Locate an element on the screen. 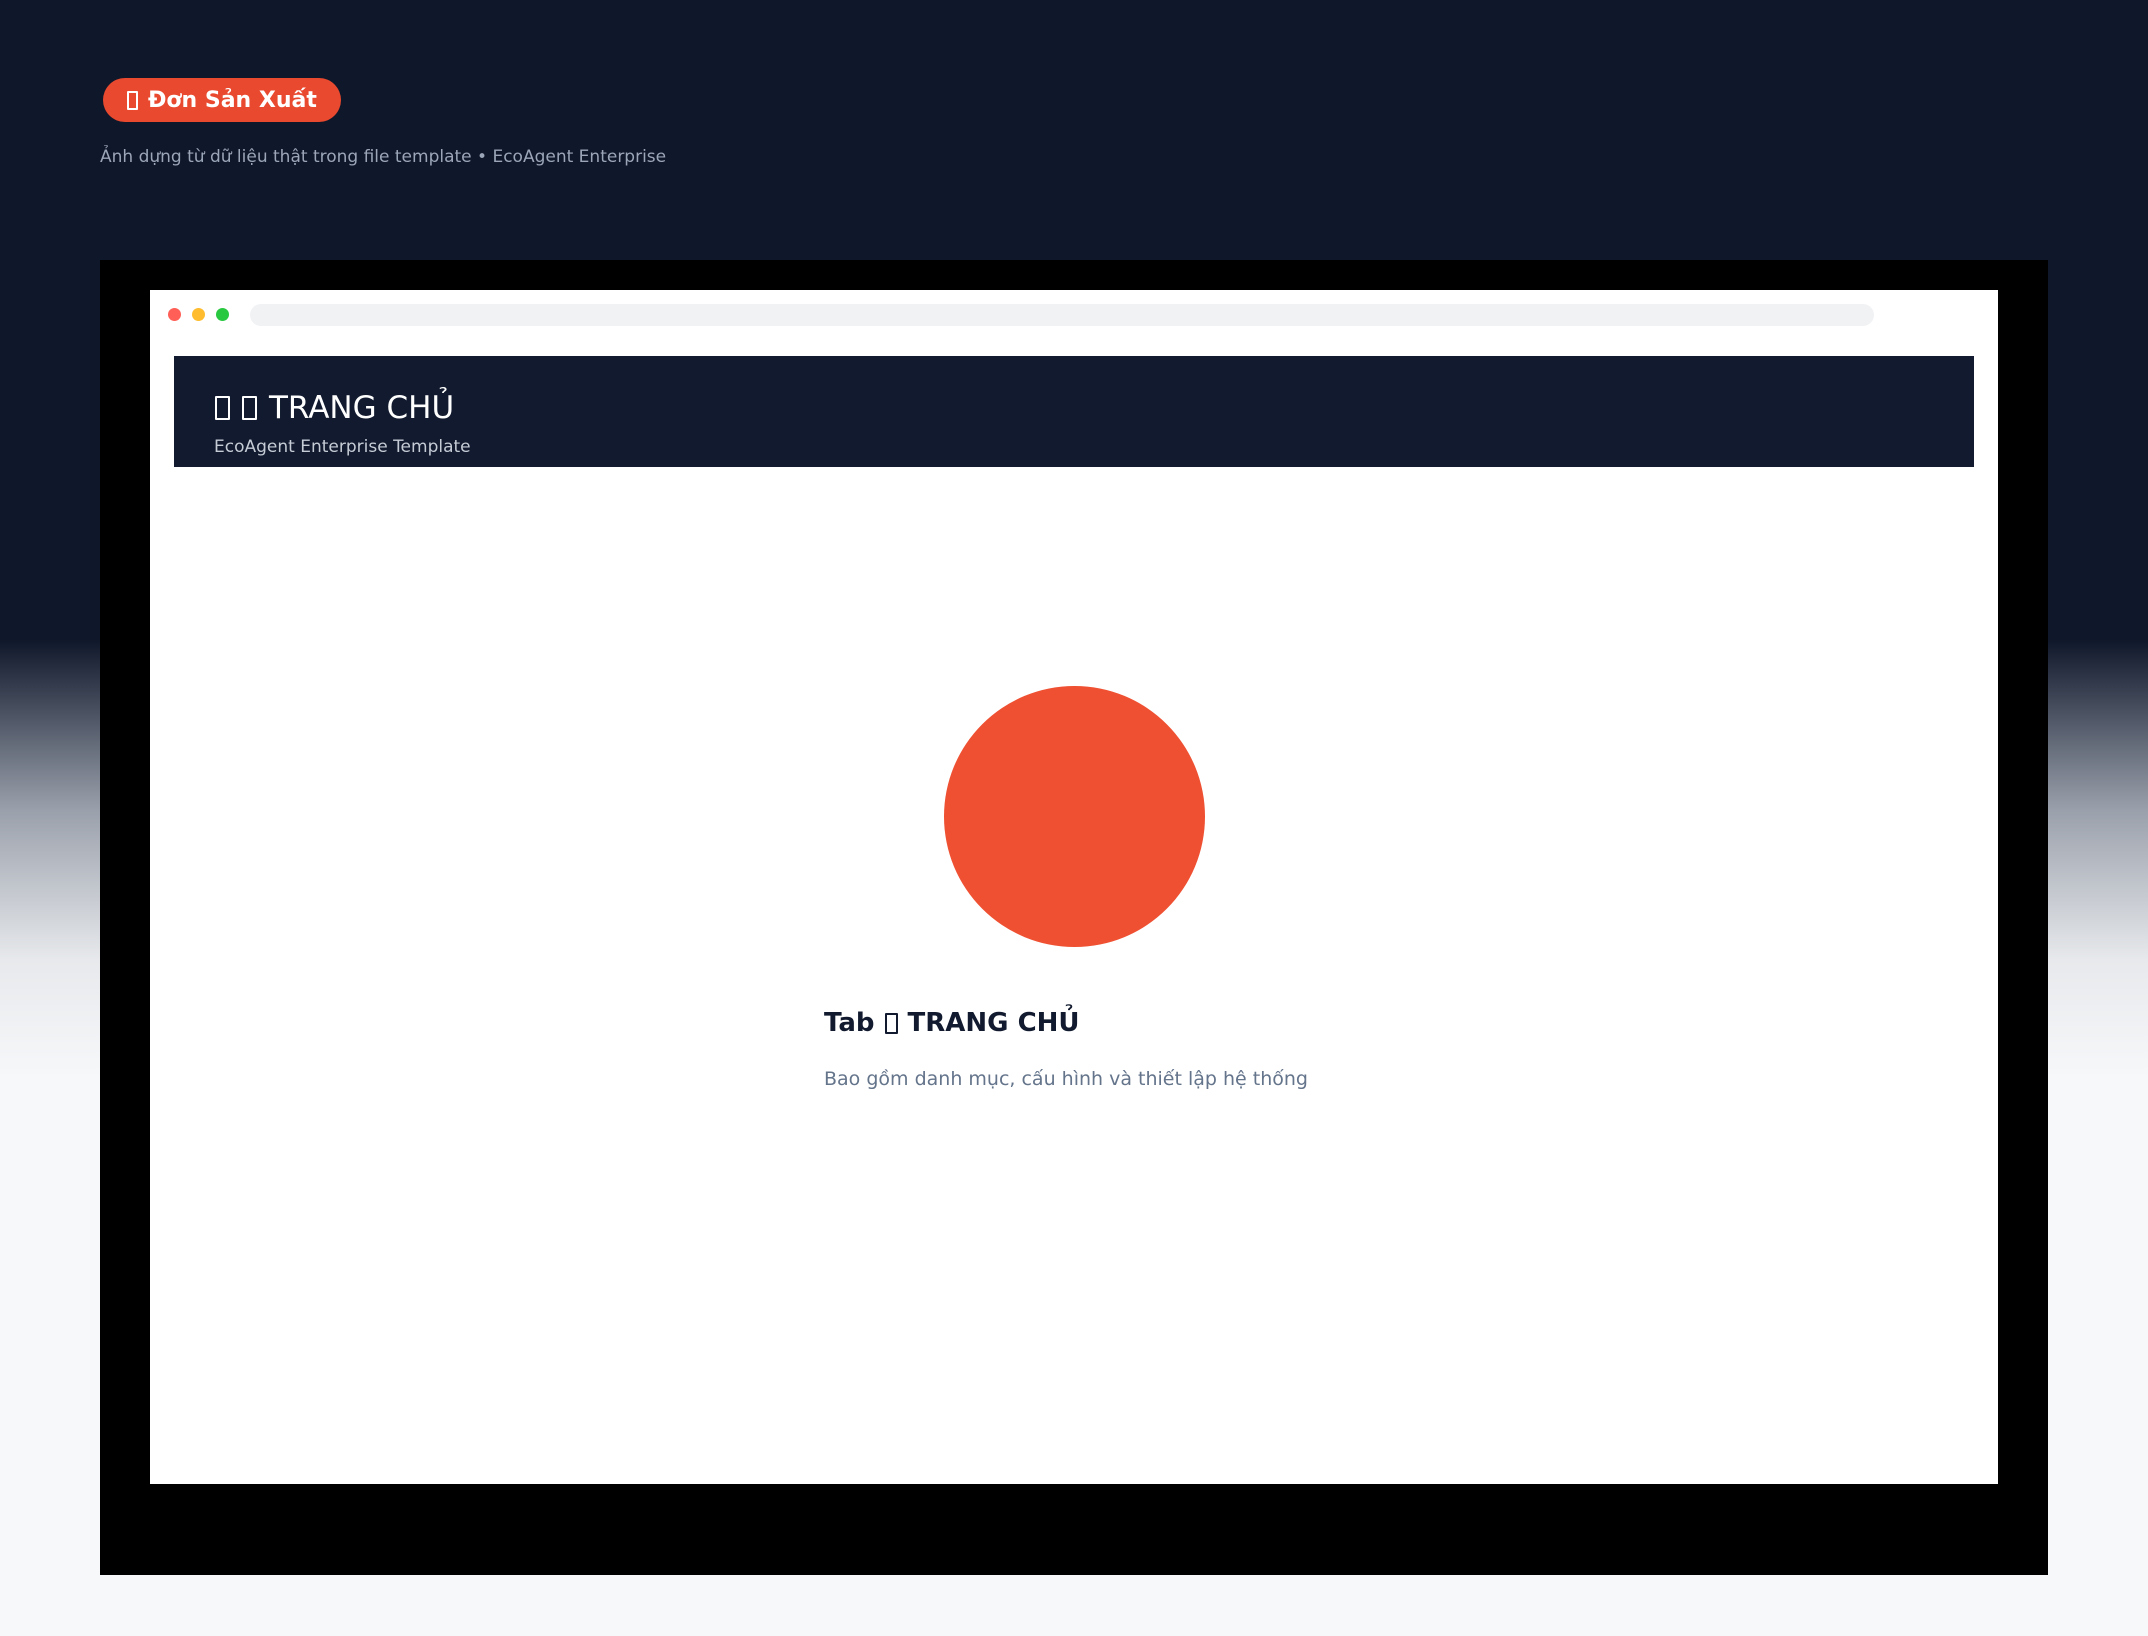 The height and width of the screenshot is (1636, 2148). page-title-label: TRANG CHỦ is located at coordinates (362, 408).